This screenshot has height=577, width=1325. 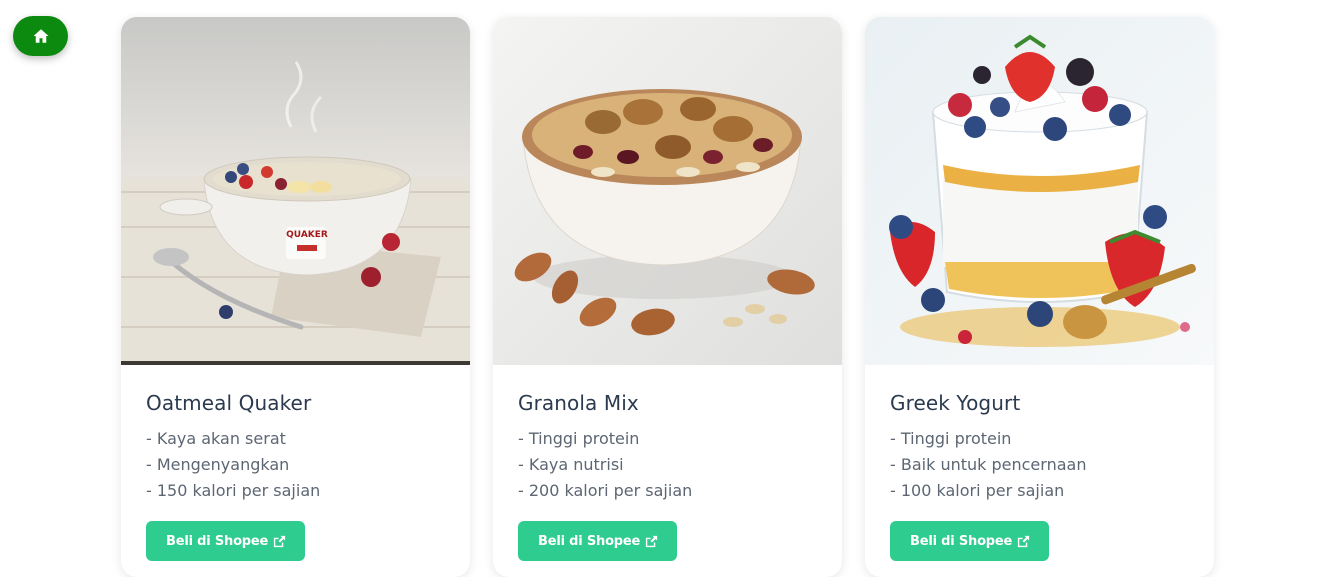 I want to click on product-feature: - 150 kalori per sajian, so click(x=233, y=490).